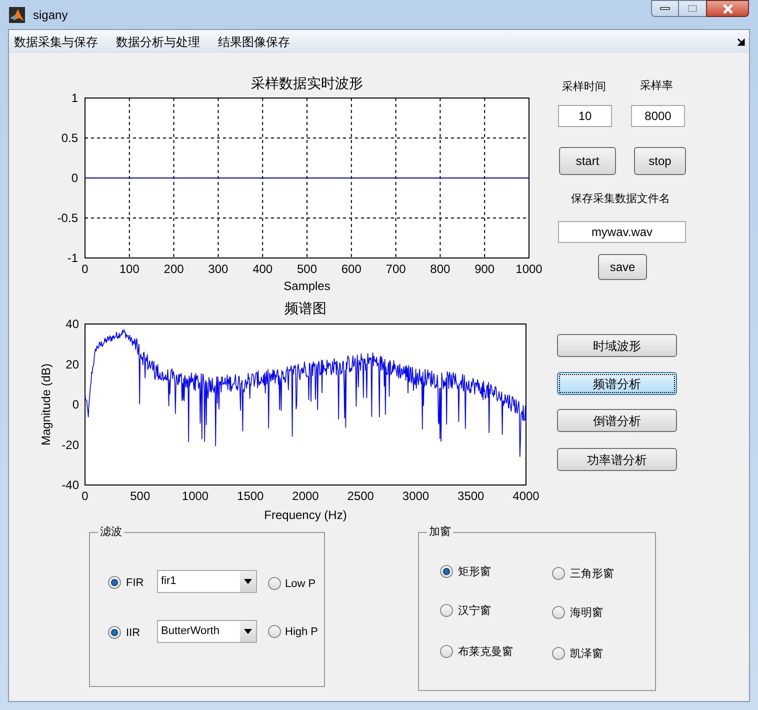  What do you see at coordinates (617, 420) in the screenshot?
I see `analysis-button: 倒谱分析` at bounding box center [617, 420].